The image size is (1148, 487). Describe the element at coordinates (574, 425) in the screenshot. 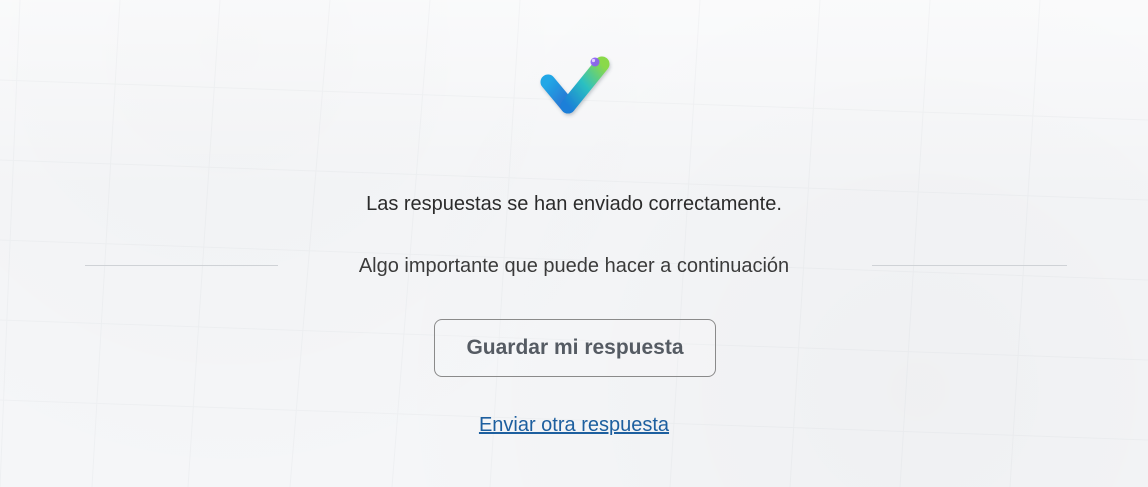

I see `send-another-response-link: Enviar otra respuesta` at that location.